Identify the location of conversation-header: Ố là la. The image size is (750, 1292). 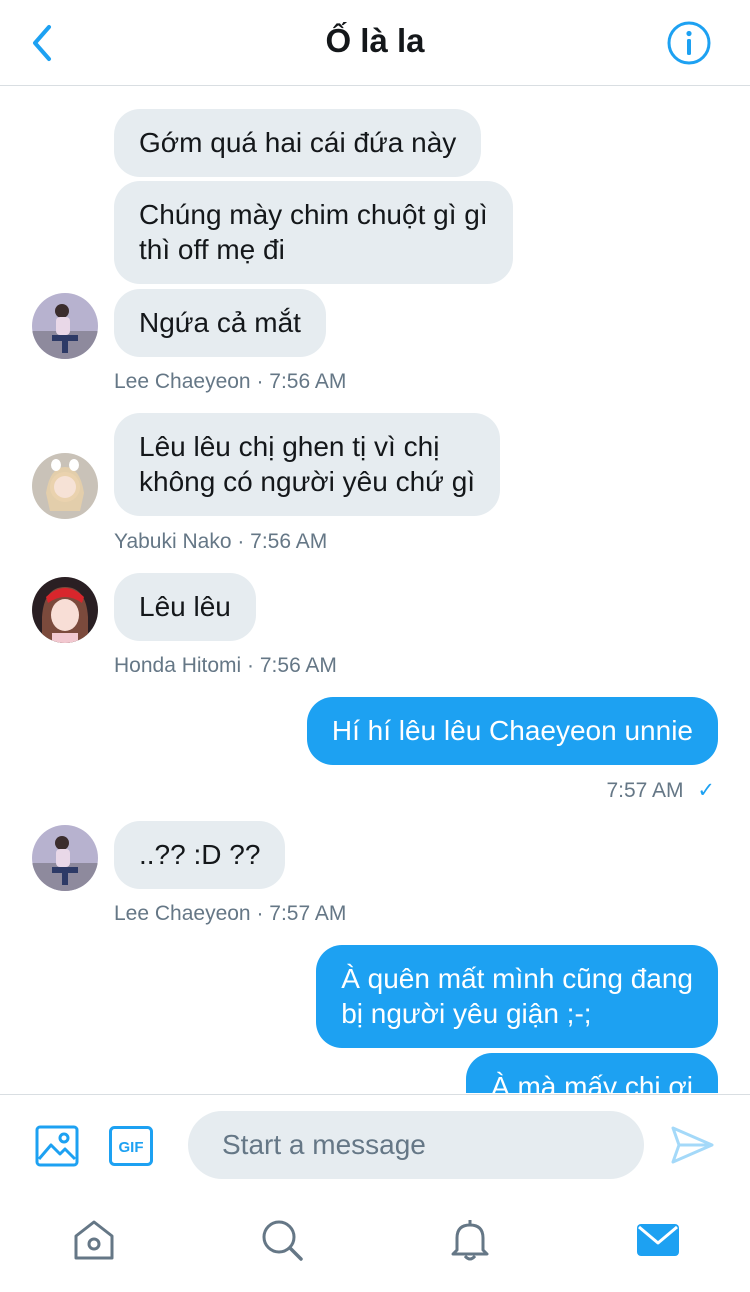
(375, 43).